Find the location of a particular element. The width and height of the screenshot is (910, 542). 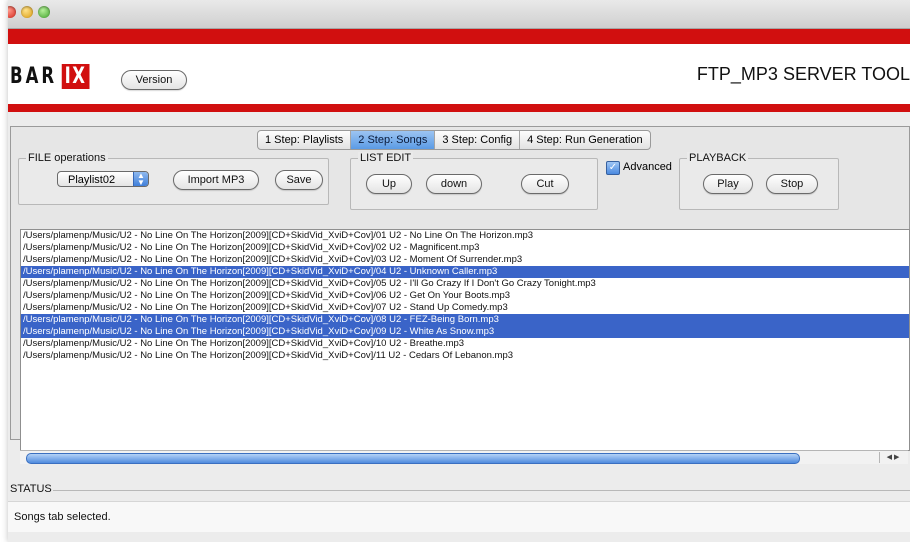

version-button: Version is located at coordinates (154, 80).